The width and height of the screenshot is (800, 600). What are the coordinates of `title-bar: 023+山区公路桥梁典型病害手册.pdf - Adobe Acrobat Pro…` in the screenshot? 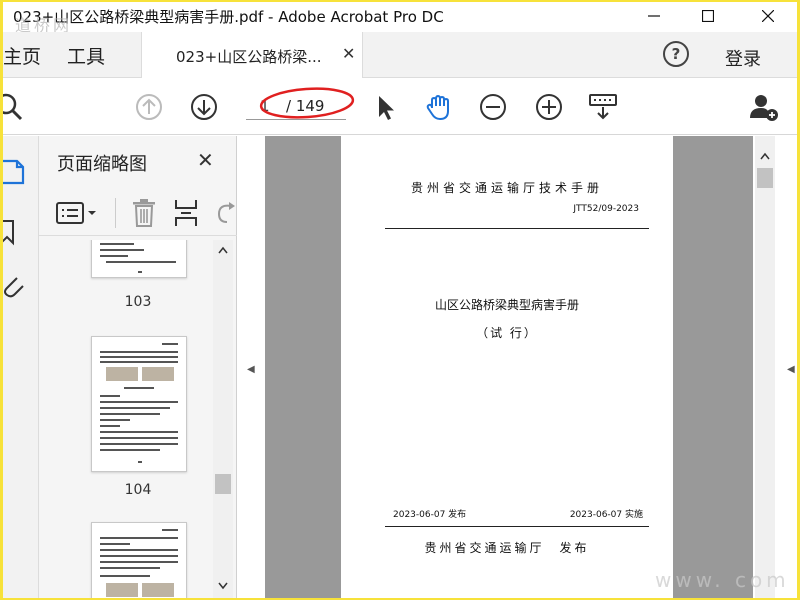 It's located at (400, 18).